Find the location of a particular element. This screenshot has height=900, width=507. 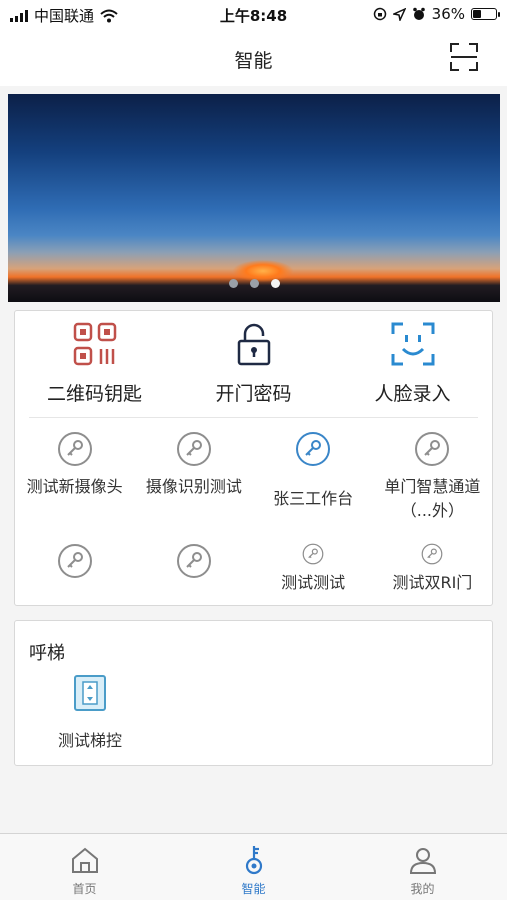

door-key-item: 测试双RI门 is located at coordinates (432, 565).